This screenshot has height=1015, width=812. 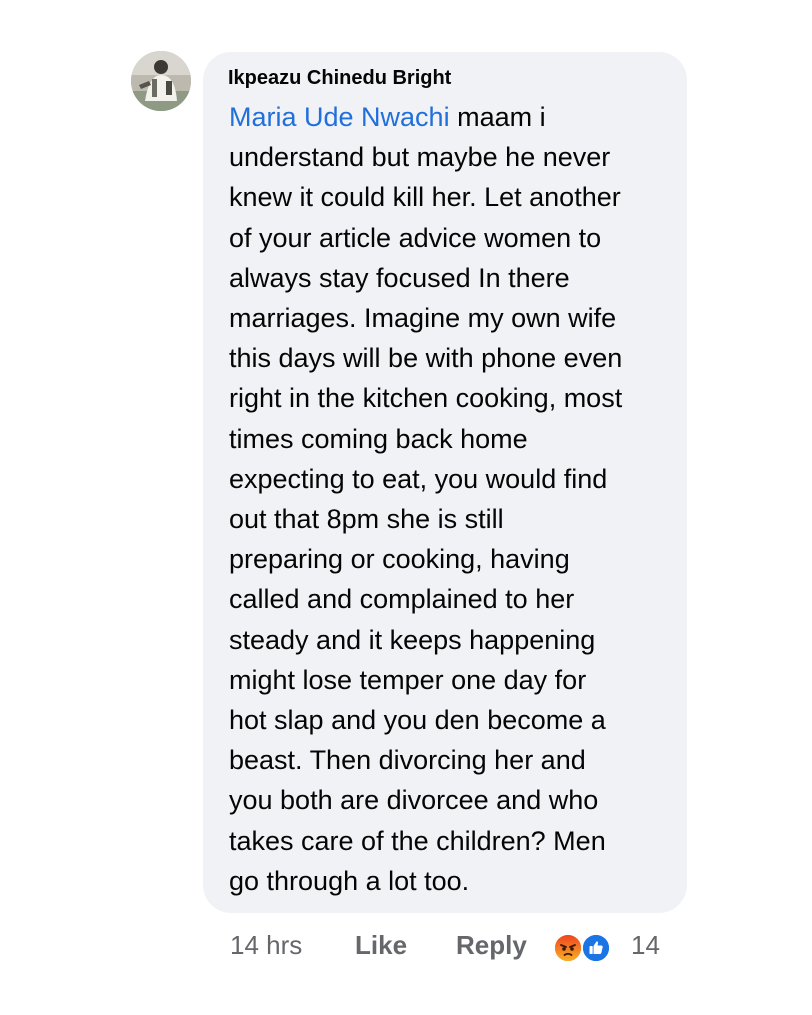 I want to click on avatar, so click(x=161, y=81).